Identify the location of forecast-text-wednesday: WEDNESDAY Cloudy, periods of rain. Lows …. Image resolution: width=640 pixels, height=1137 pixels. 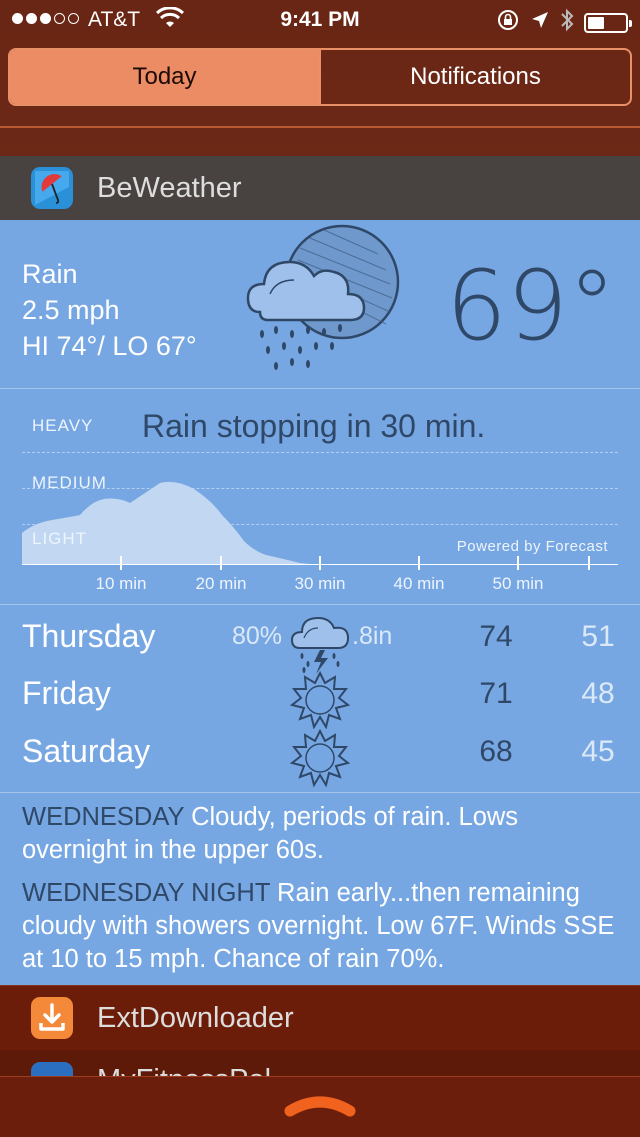
(322, 834).